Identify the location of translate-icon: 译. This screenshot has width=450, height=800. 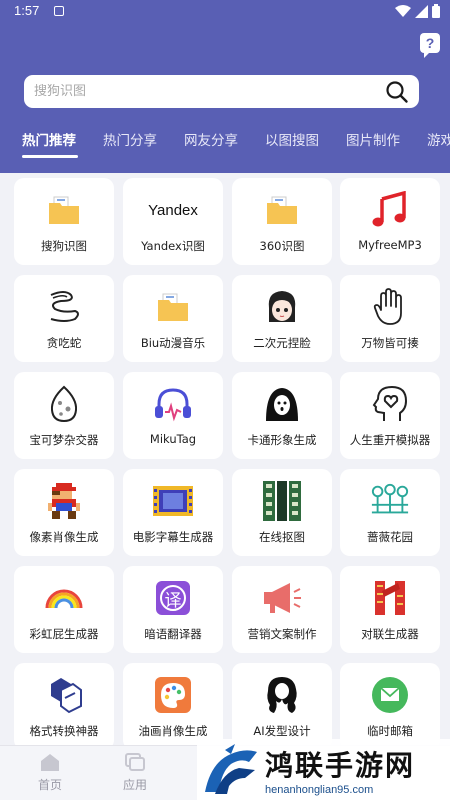
(173, 598).